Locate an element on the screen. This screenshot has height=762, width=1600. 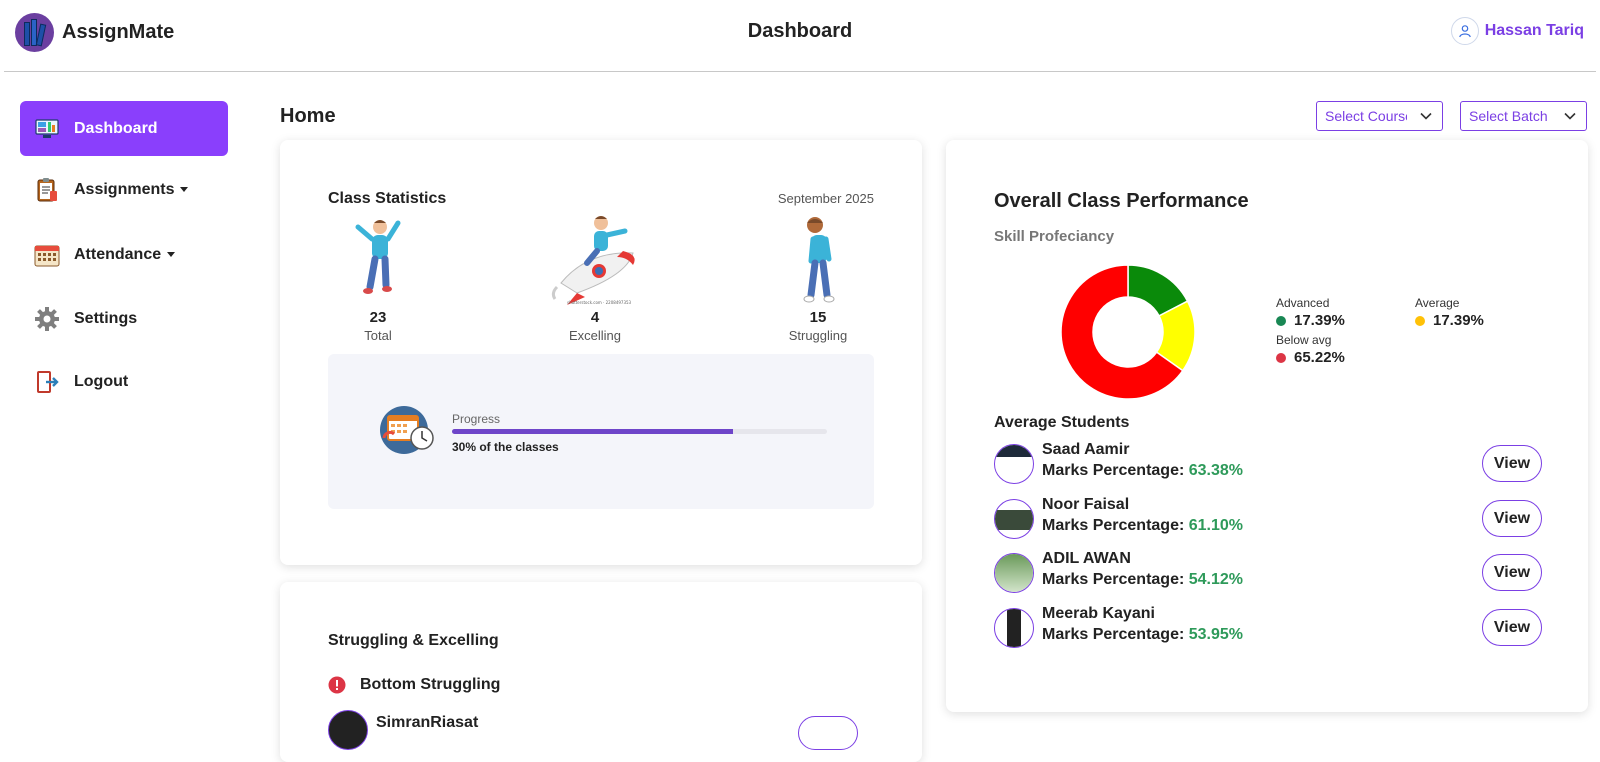
stat-value: 23 is located at coordinates (378, 317).